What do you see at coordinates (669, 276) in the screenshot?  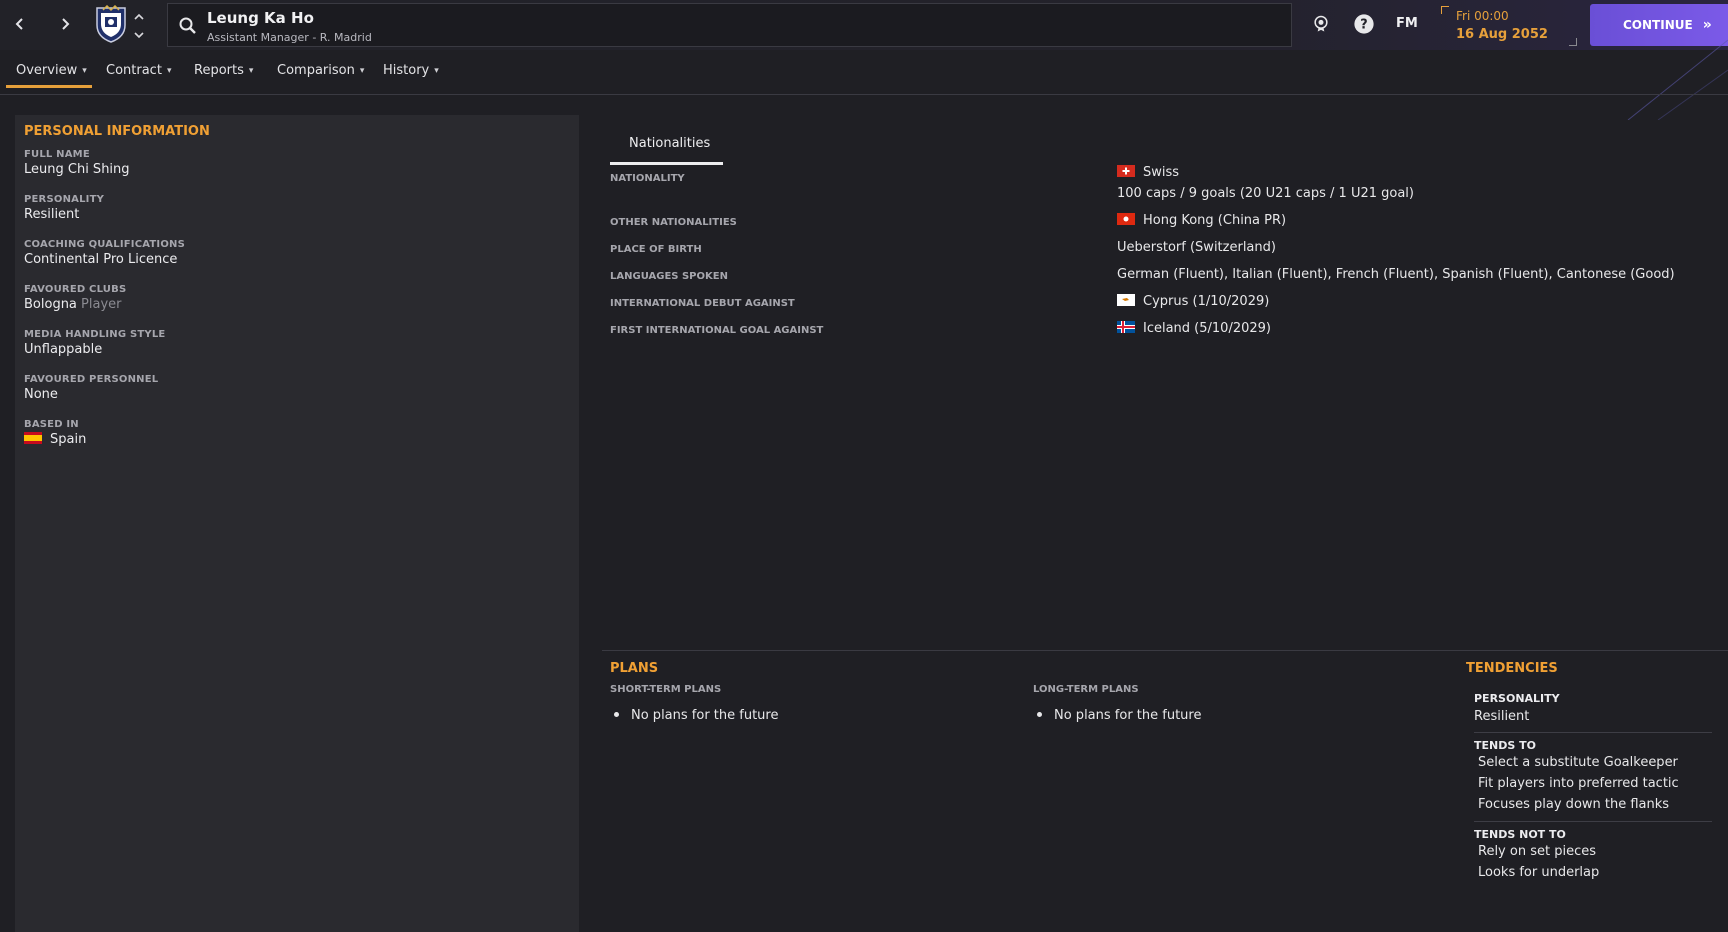 I see `languages-label: LANGUAGES SPOKEN` at bounding box center [669, 276].